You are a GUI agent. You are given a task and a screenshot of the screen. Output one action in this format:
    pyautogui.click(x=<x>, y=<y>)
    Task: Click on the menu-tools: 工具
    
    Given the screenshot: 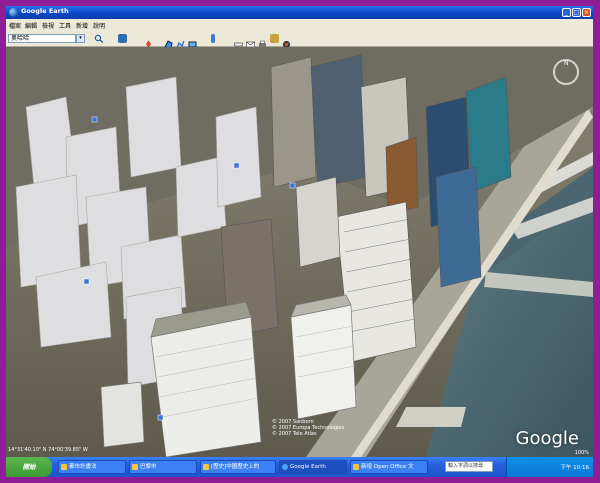 What is the action you would take?
    pyautogui.click(x=65, y=25)
    